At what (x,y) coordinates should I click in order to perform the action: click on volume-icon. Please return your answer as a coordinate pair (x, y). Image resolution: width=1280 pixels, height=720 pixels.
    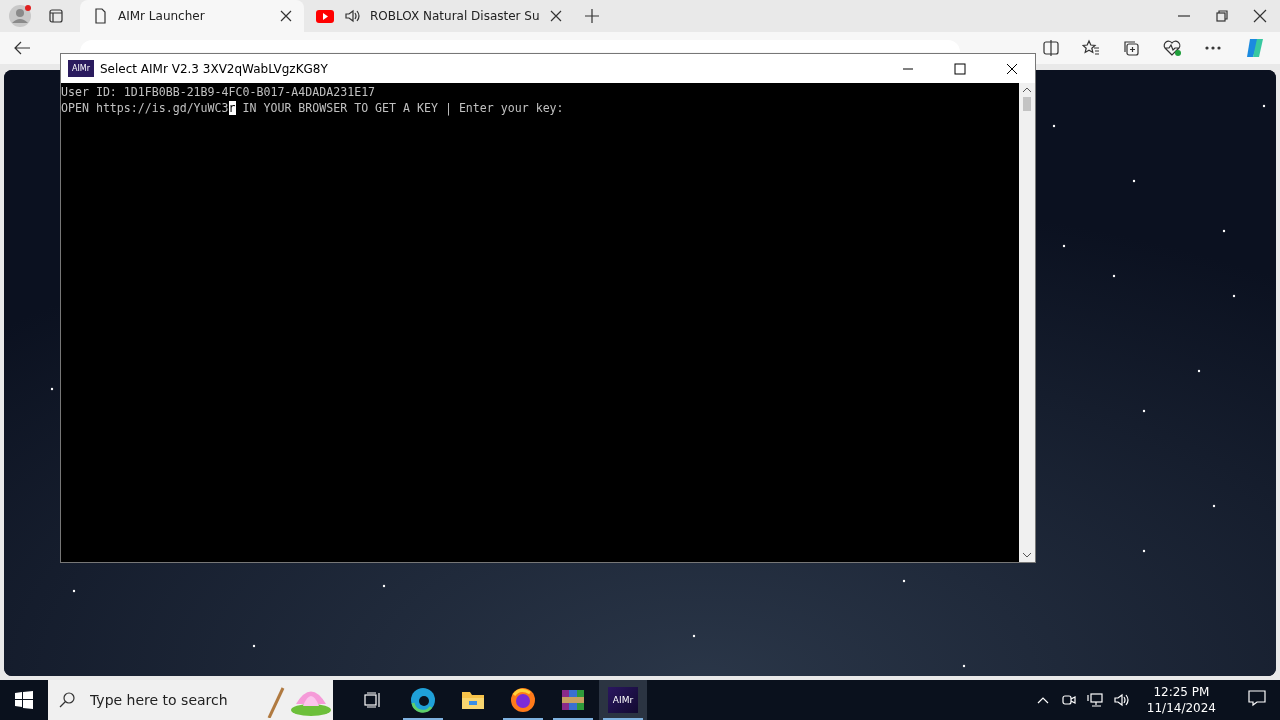
    Looking at the image, I should click on (1120, 700).